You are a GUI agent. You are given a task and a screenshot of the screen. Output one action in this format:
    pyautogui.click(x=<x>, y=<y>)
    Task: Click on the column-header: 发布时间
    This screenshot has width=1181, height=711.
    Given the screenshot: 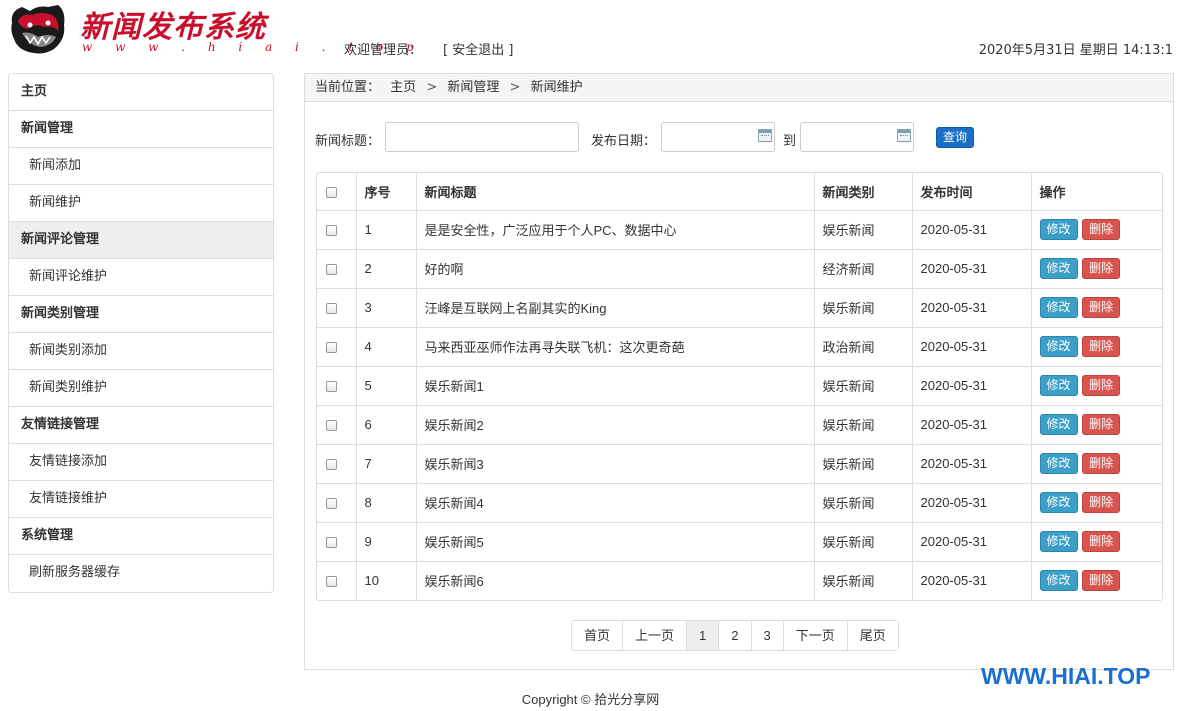 What is the action you would take?
    pyautogui.click(x=972, y=192)
    